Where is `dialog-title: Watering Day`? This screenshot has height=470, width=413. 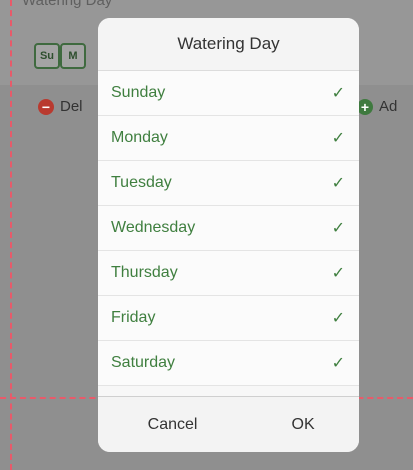 dialog-title: Watering Day is located at coordinates (228, 44).